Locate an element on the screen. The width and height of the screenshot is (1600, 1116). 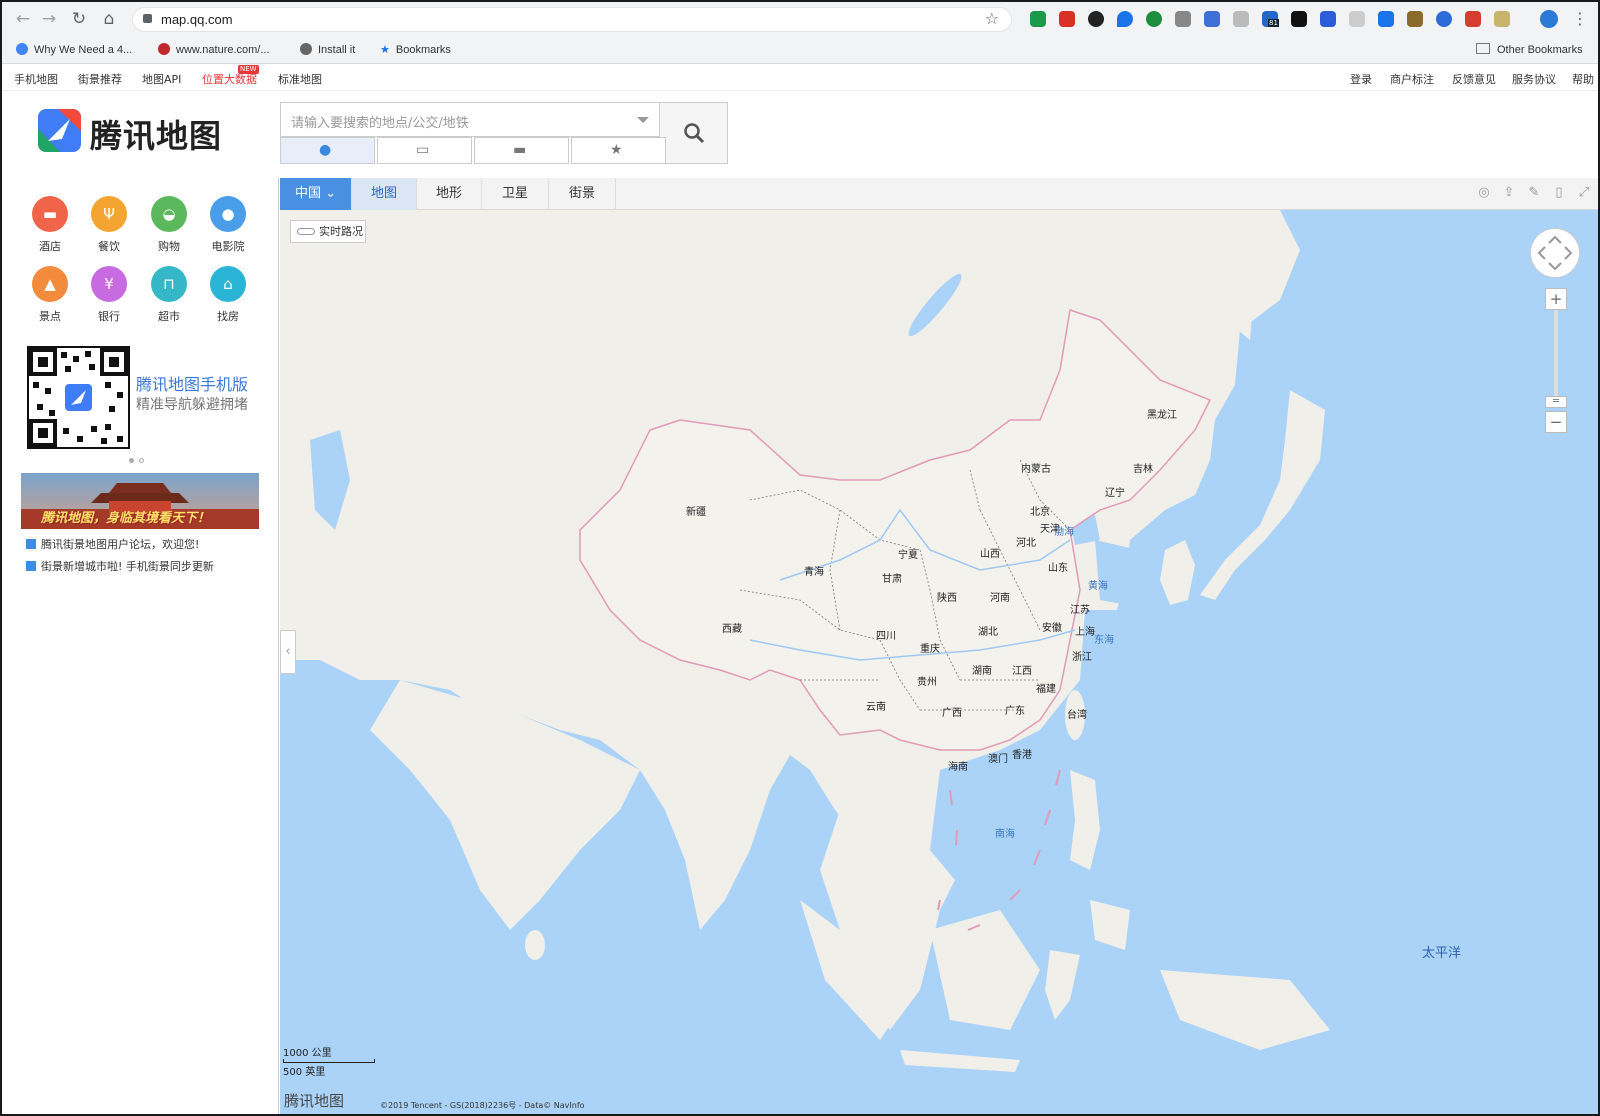
poi-scenic: ▲ 景点 is located at coordinates (50, 297).